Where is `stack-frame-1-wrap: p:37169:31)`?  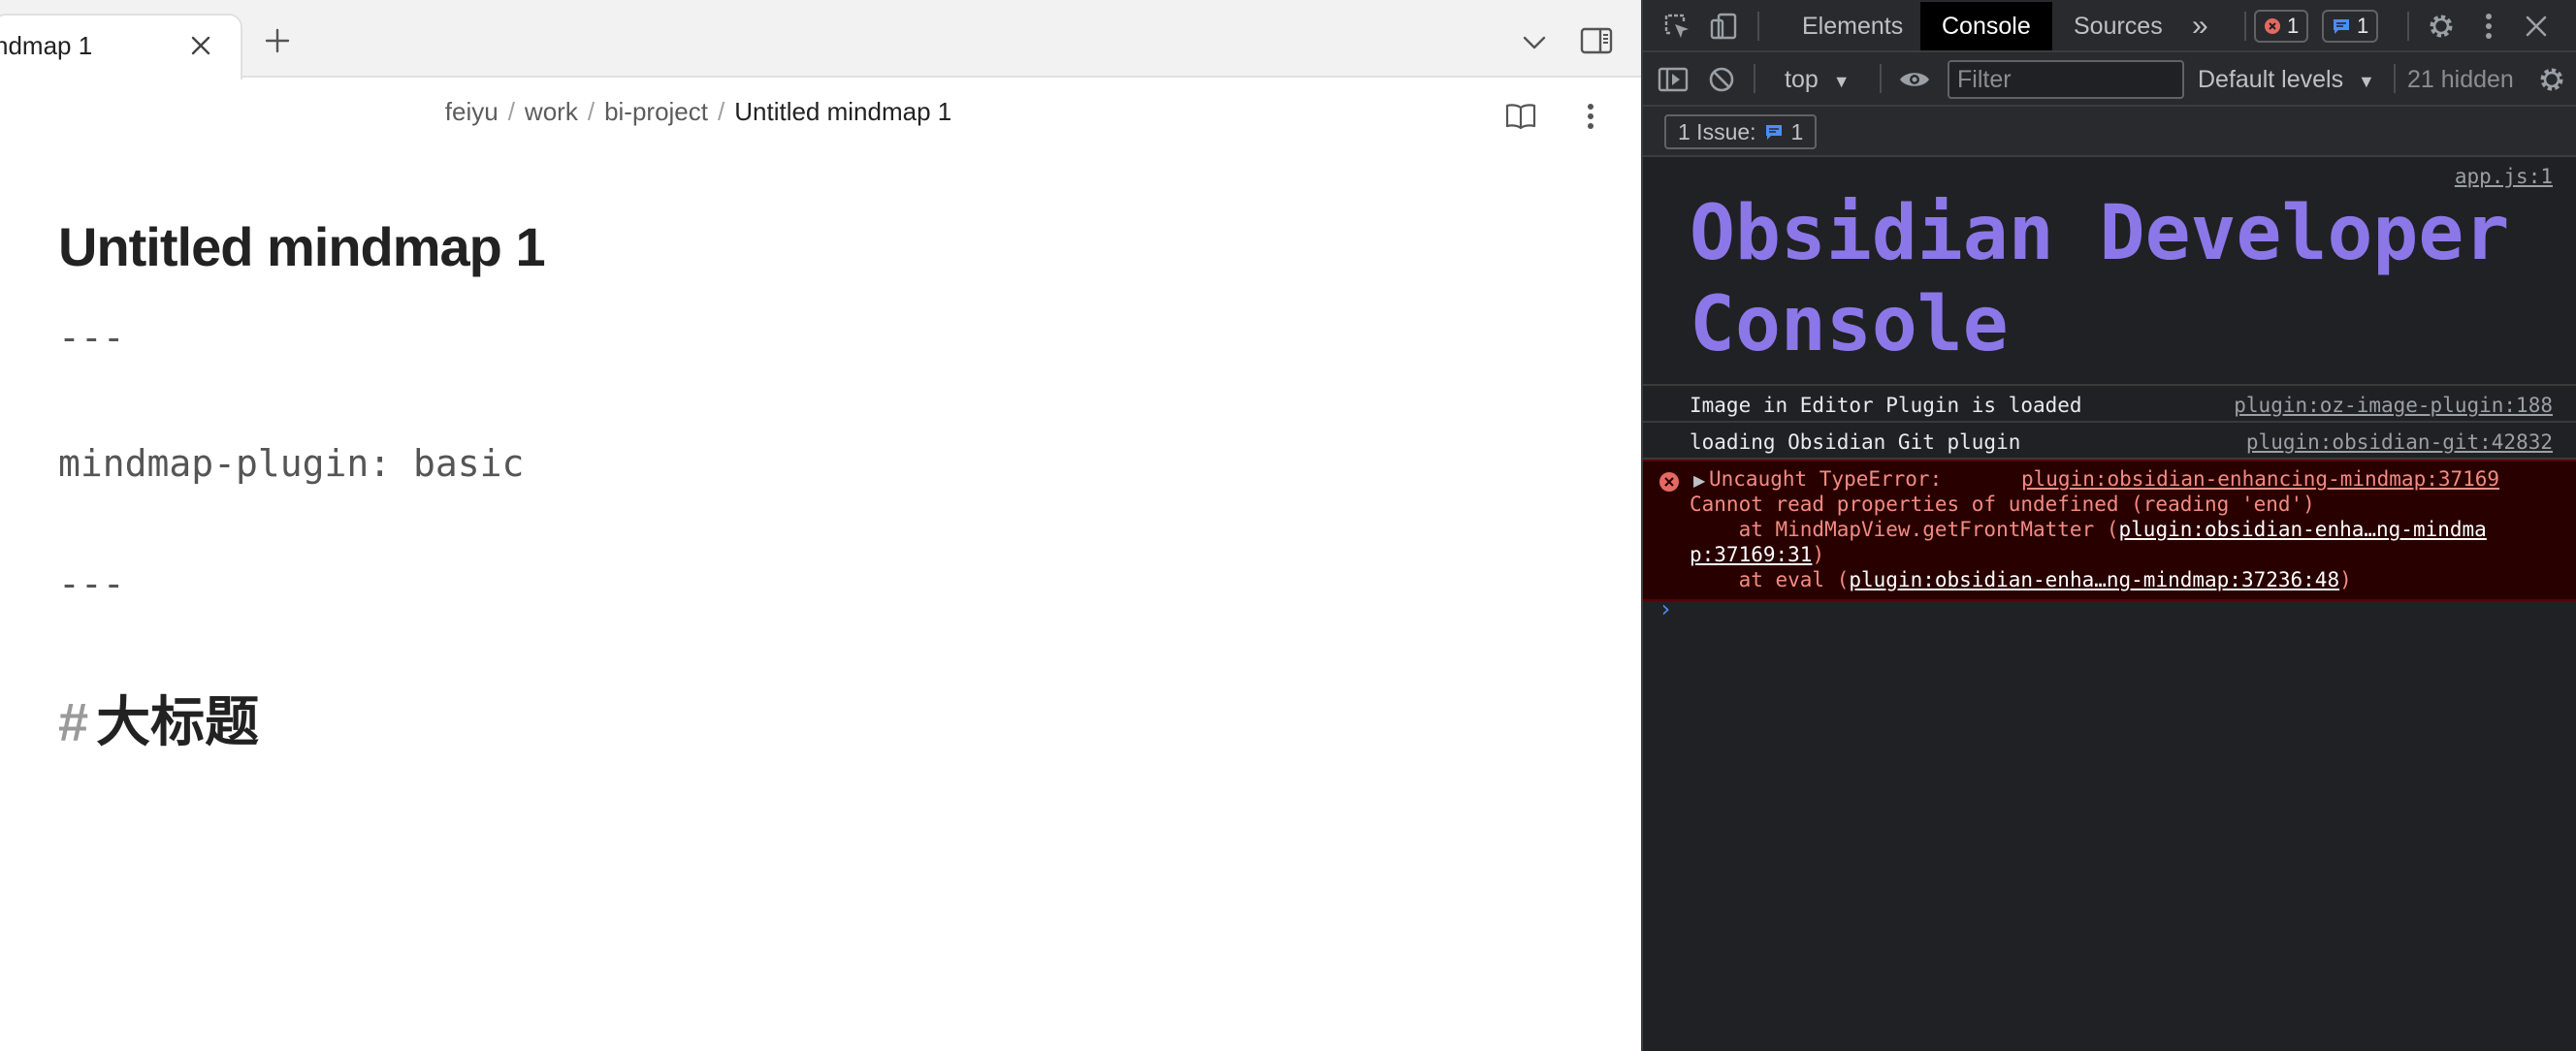 stack-frame-1-wrap: p:37169:31) is located at coordinates (1757, 554).